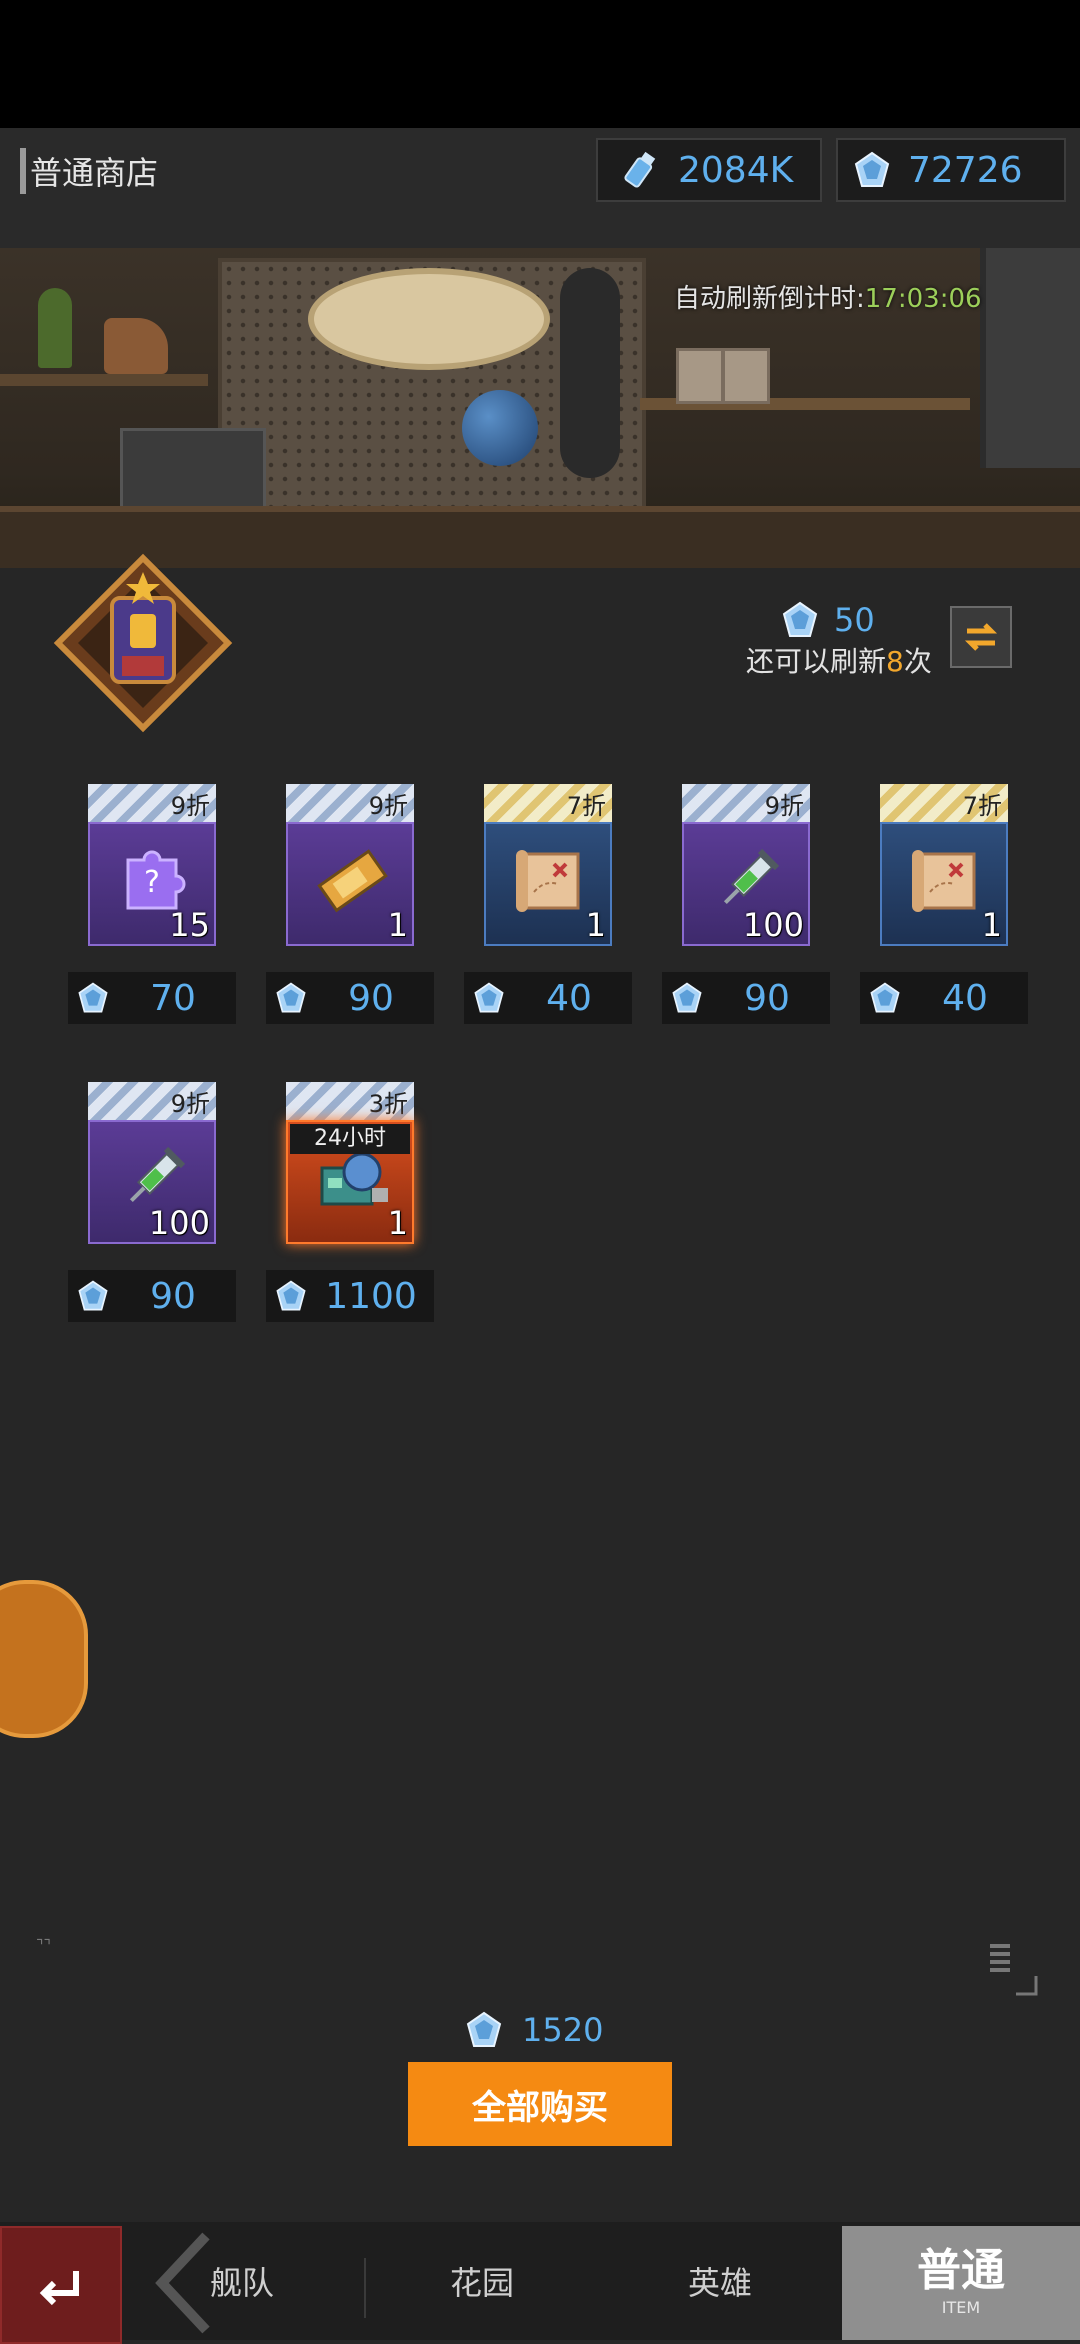 The width and height of the screenshot is (1080, 2344). I want to click on shop-item: 3折 24小时 1 1100, so click(356, 1207).